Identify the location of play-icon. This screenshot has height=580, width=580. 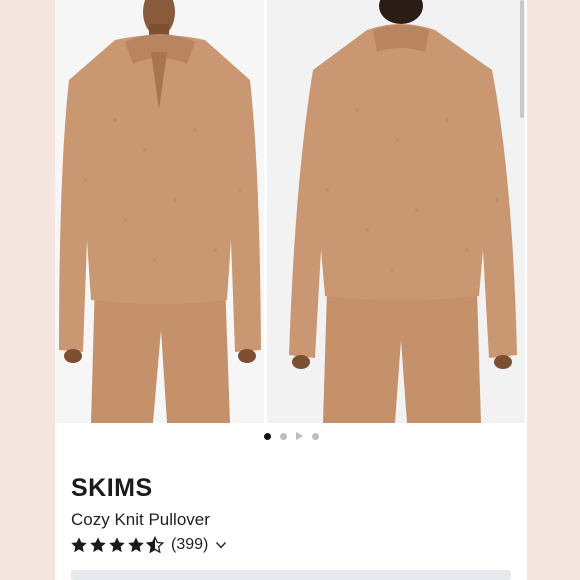
(299, 436).